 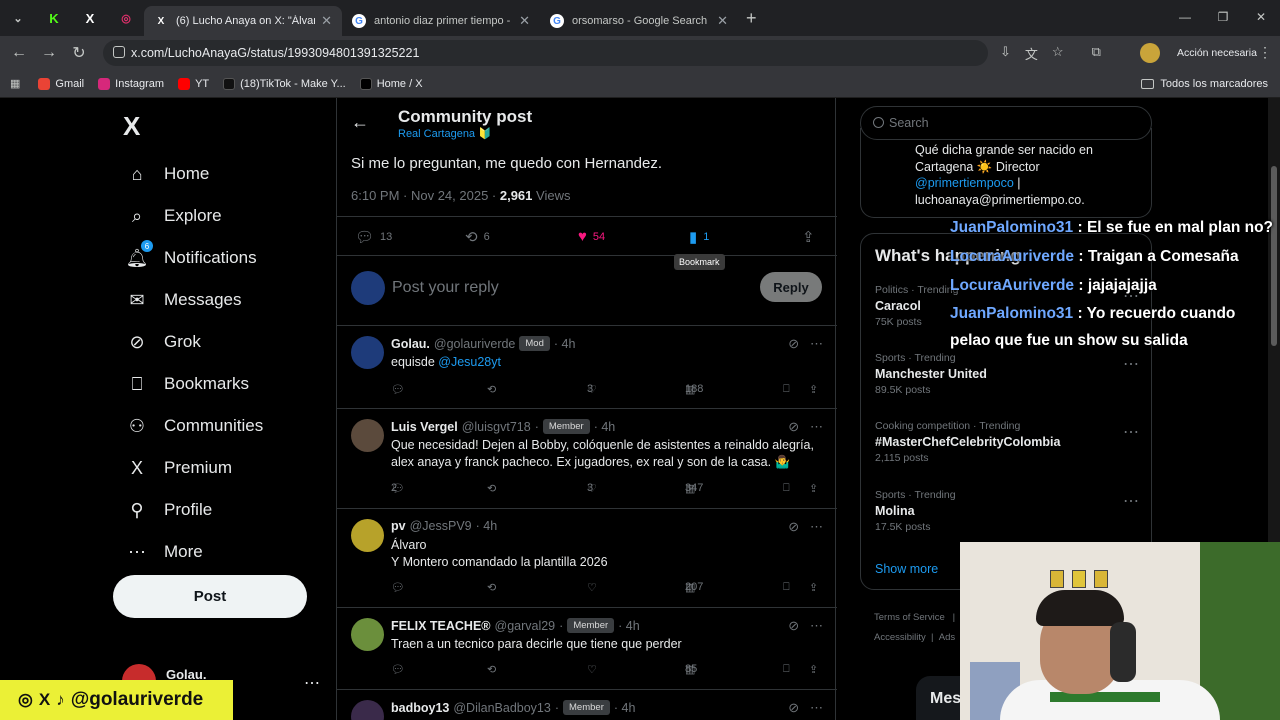 I want to click on site-info-icon, so click(x=119, y=52).